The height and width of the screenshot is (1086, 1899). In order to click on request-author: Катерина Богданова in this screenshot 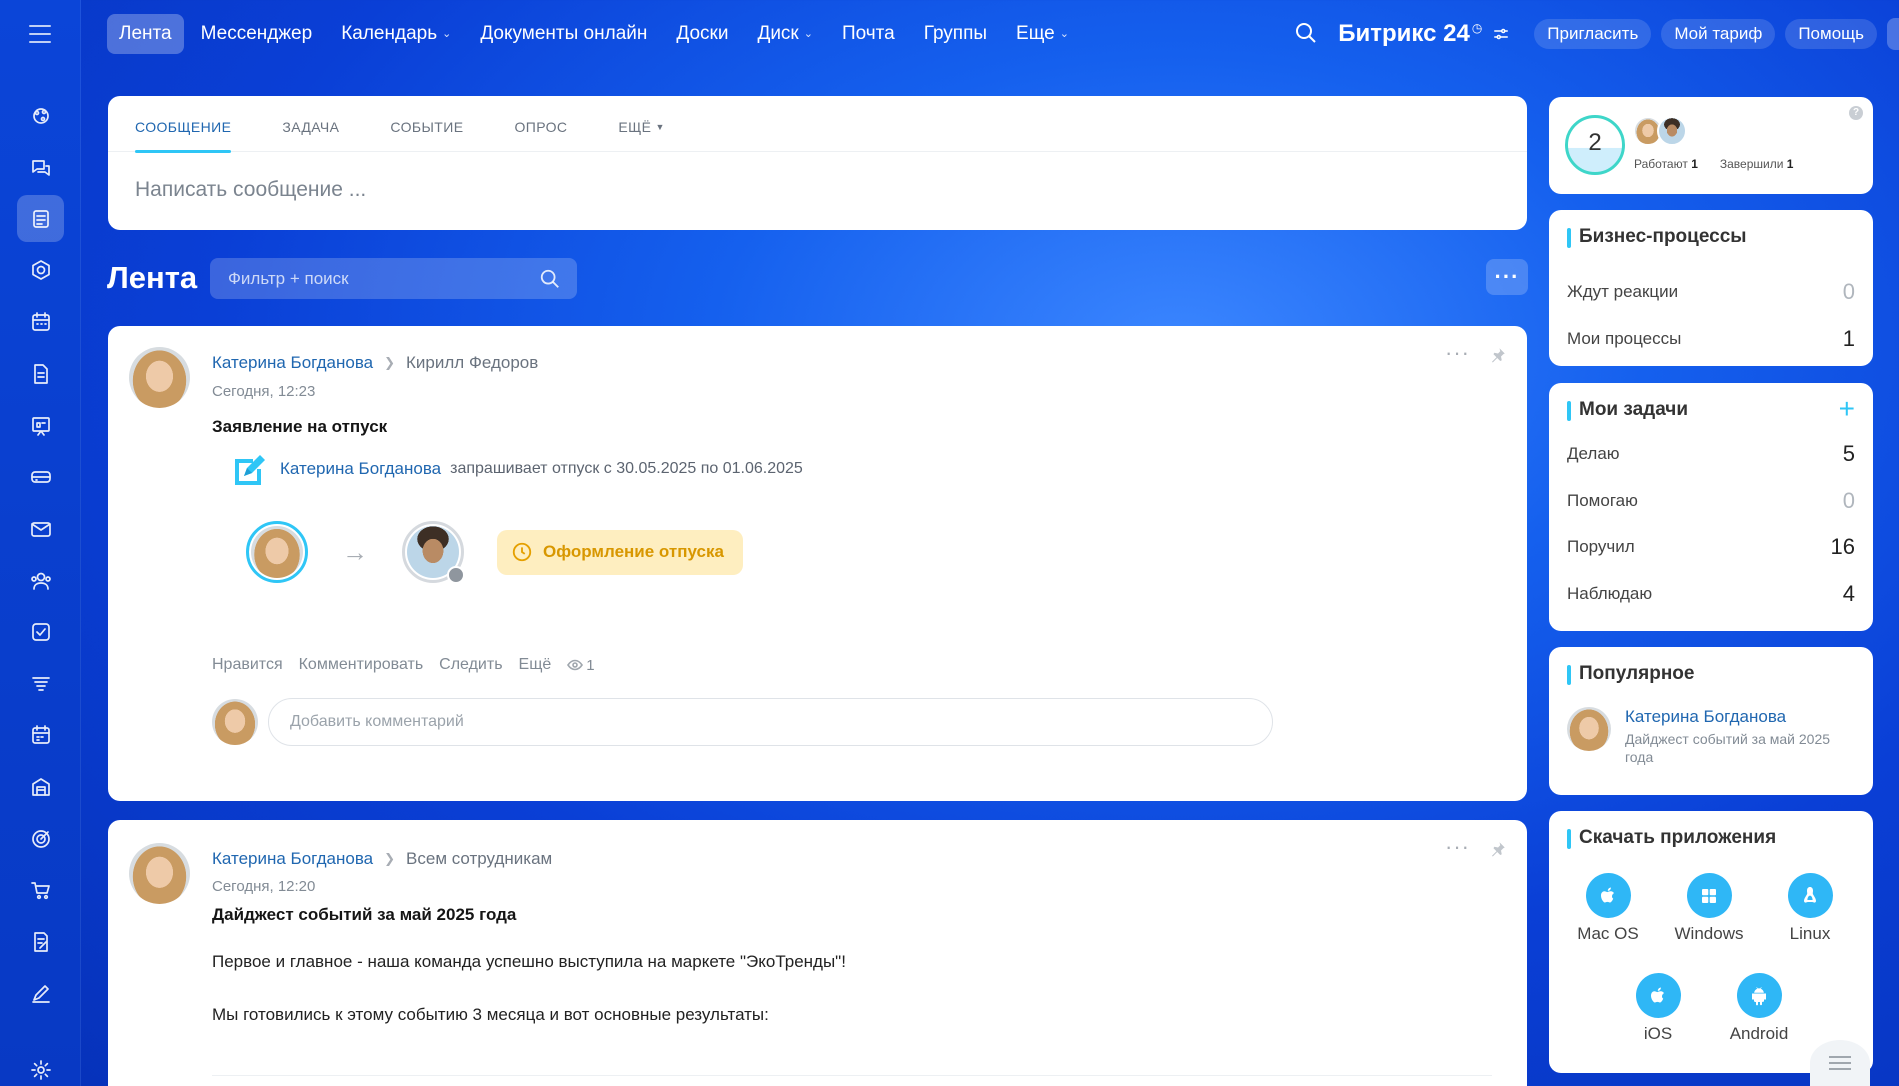, I will do `click(360, 469)`.